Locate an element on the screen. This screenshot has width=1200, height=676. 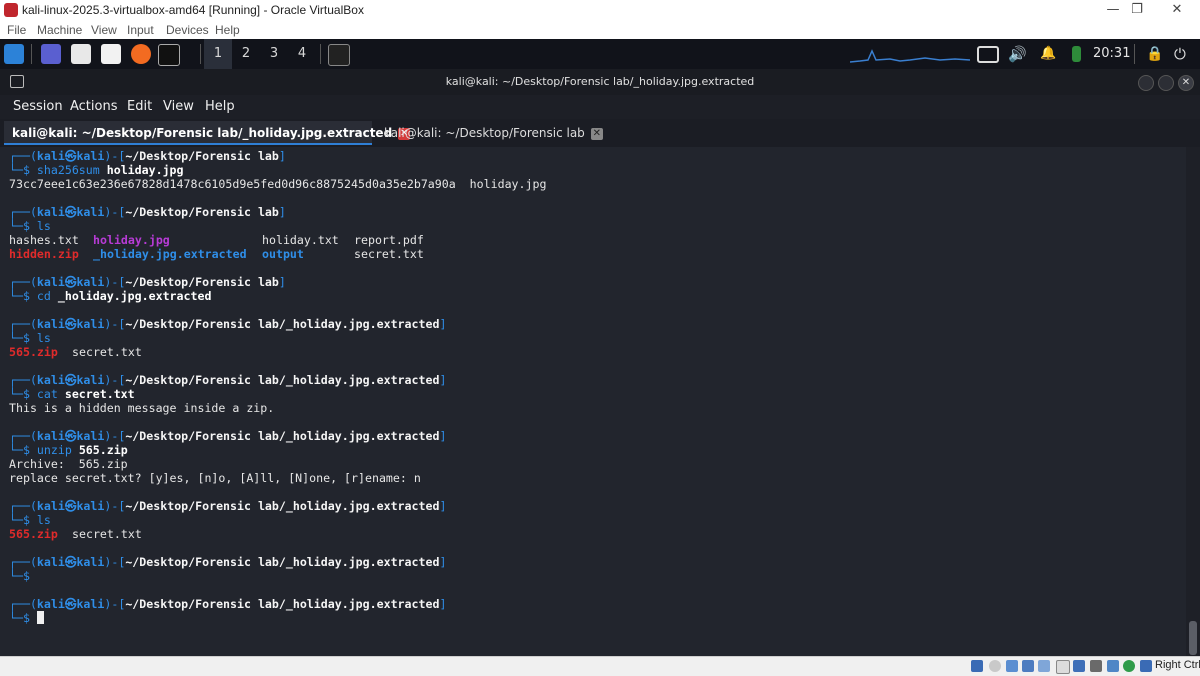
vbox-status-bar: Right Ctrl is located at coordinates (600, 666).